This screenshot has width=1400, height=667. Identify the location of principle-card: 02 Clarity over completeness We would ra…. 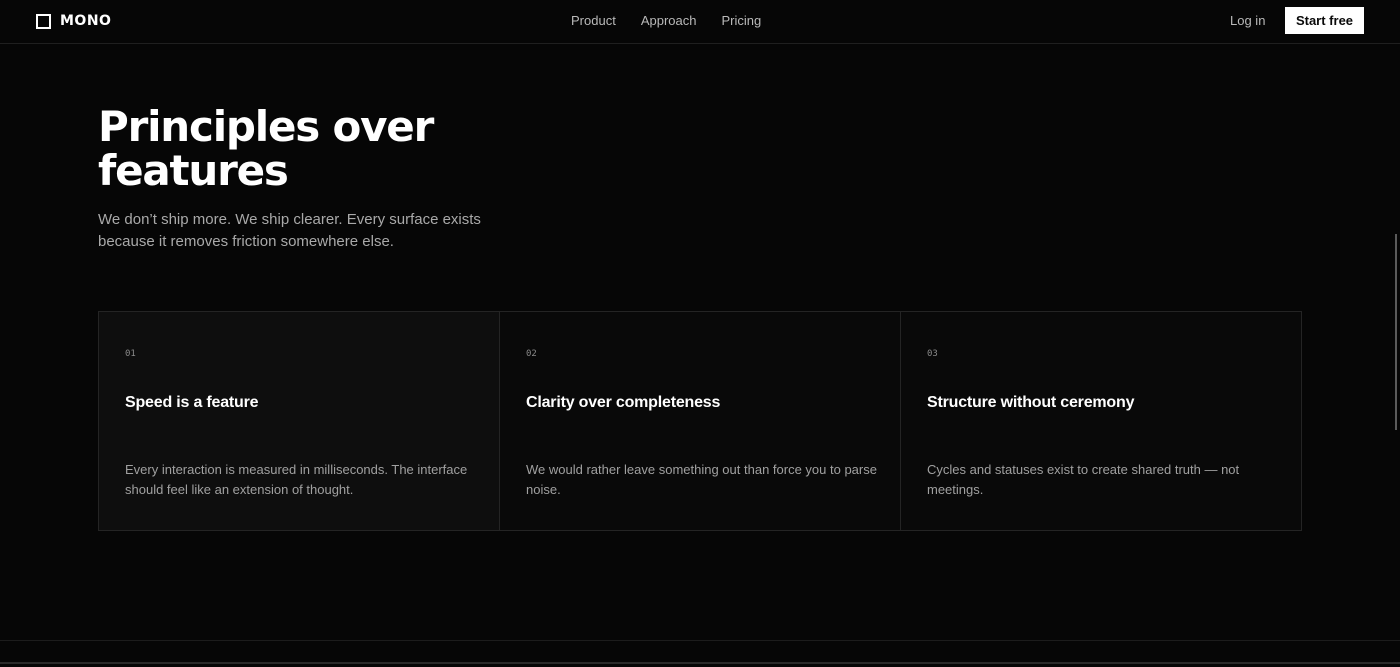
(700, 421).